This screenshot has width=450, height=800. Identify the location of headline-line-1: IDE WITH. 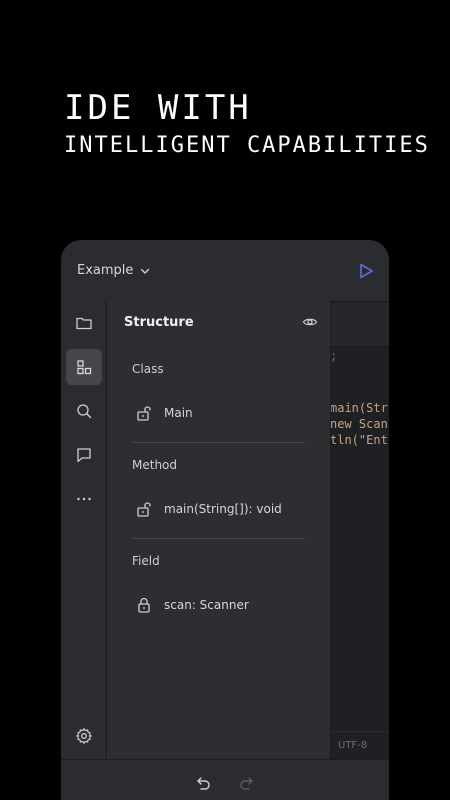
(158, 108).